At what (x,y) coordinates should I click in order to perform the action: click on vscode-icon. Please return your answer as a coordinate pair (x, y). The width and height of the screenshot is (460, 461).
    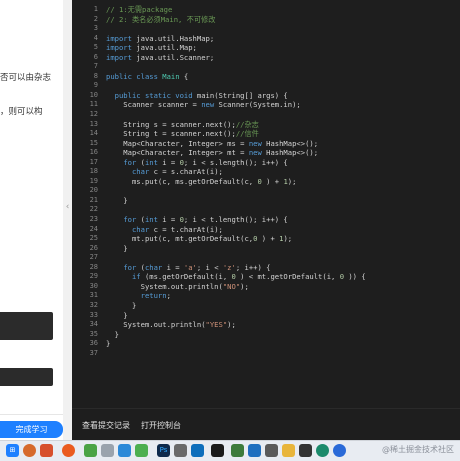
    Looking at the image, I should click on (197, 450).